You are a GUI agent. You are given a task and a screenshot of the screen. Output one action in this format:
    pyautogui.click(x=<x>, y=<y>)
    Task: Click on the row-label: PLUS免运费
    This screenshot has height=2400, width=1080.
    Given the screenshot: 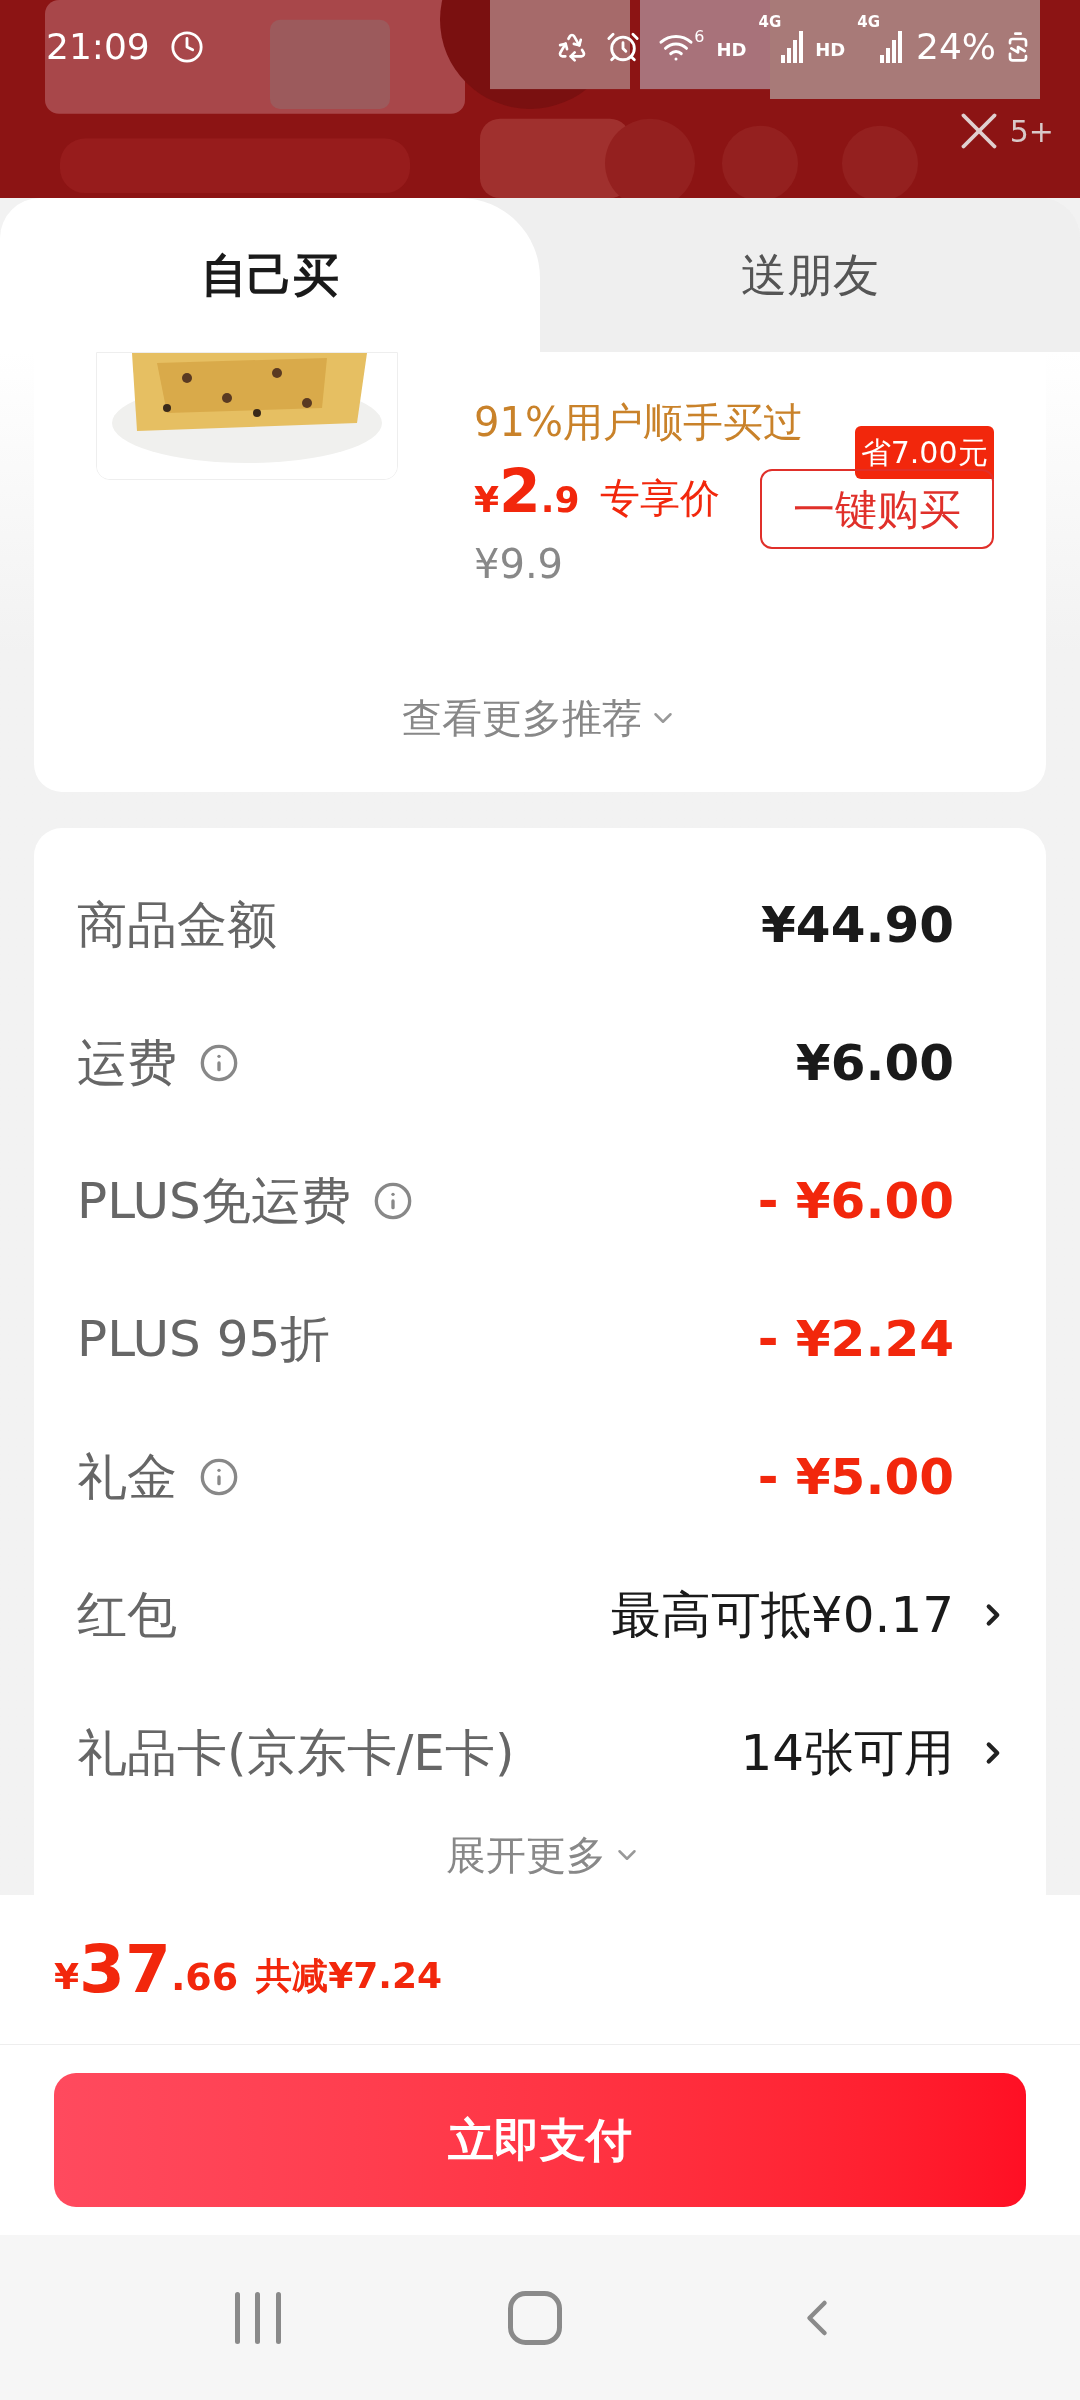 What is the action you would take?
    pyautogui.click(x=214, y=1201)
    